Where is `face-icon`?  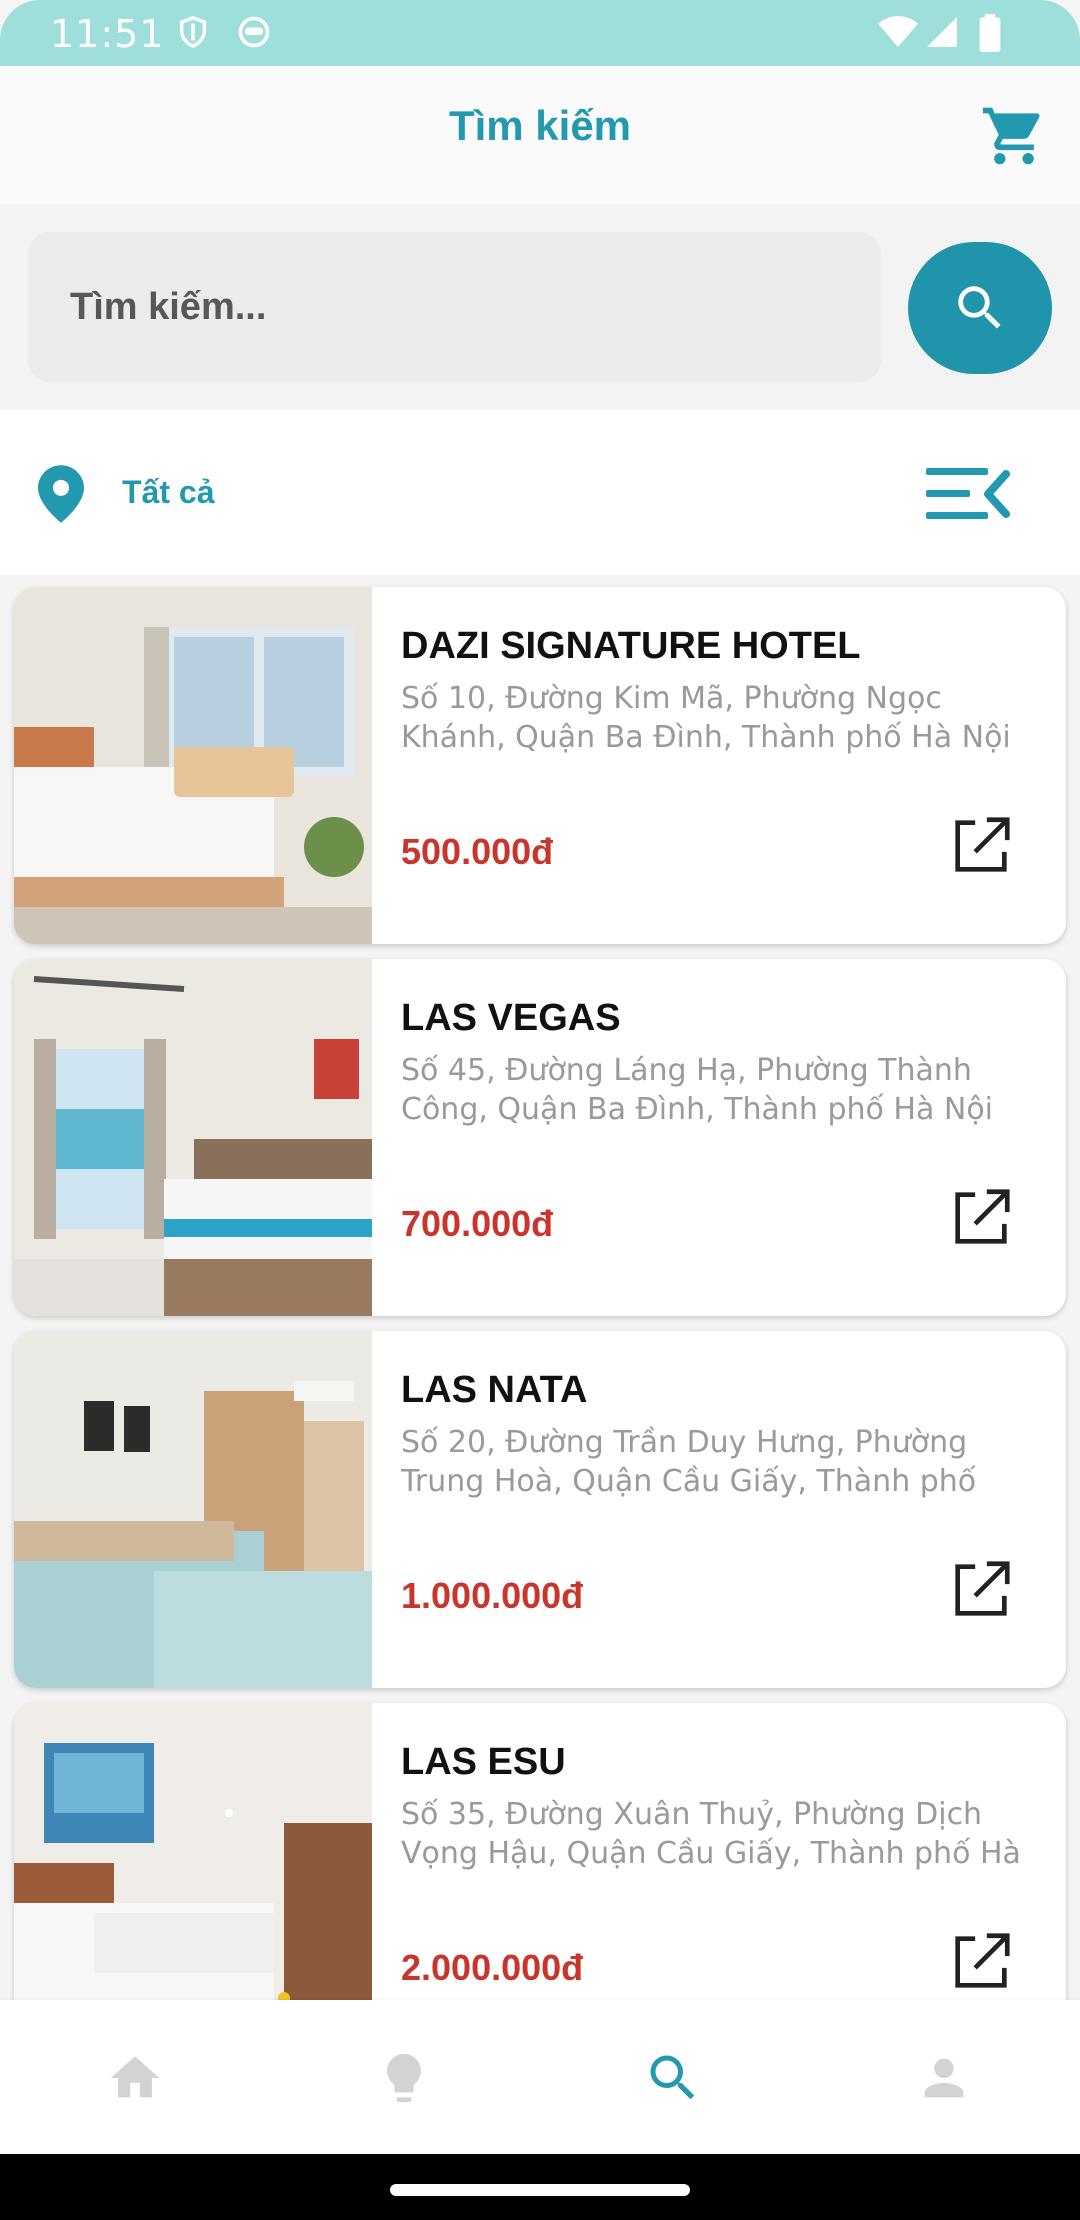
face-icon is located at coordinates (254, 32).